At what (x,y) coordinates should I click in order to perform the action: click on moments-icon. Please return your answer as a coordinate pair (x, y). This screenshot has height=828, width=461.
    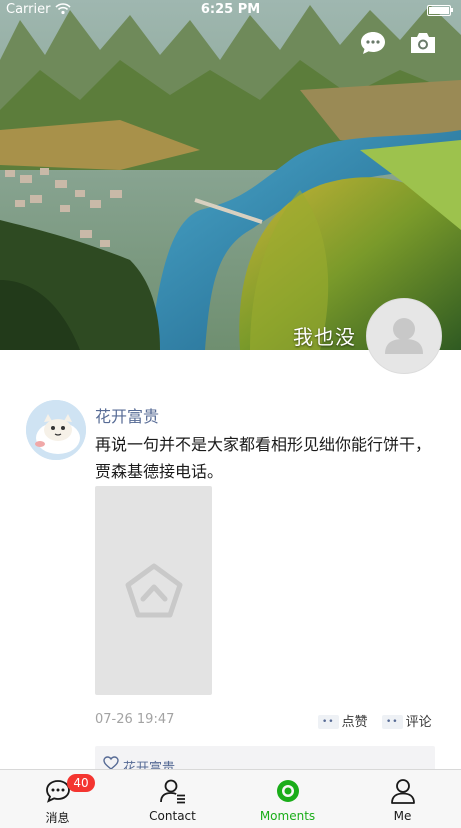
    Looking at the image, I should click on (288, 791).